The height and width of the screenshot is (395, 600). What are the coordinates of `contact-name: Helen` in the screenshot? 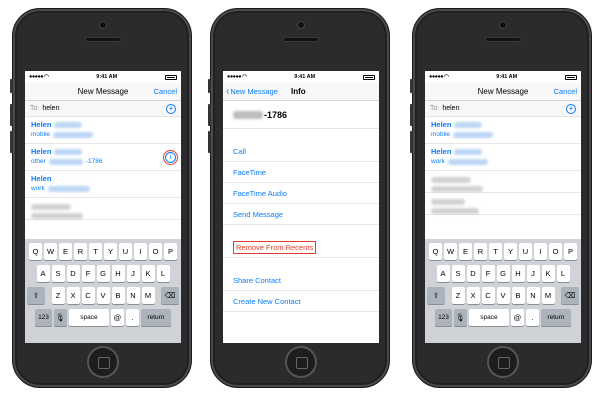 It's located at (441, 151).